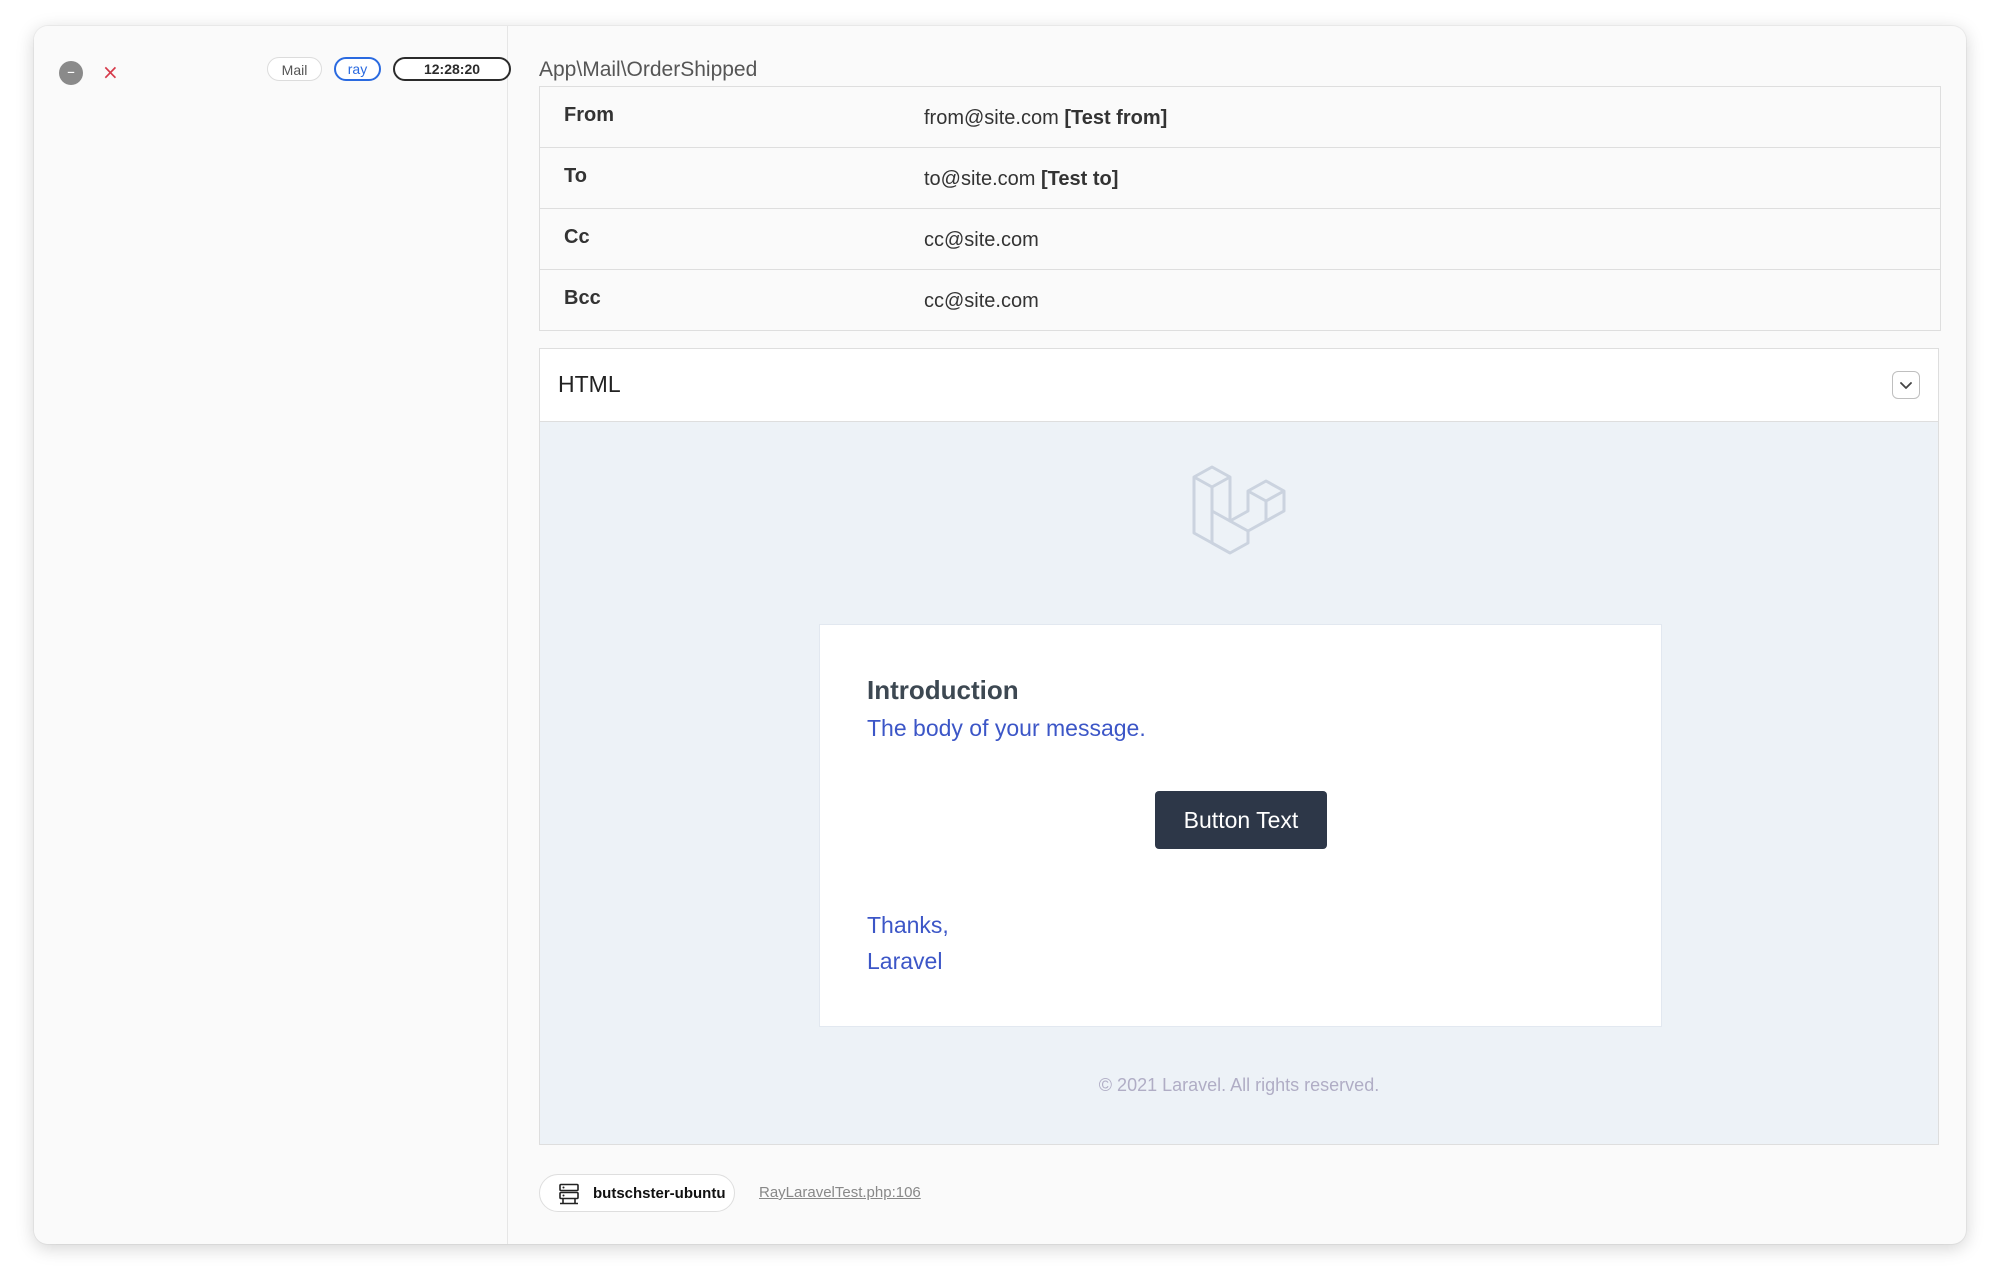 This screenshot has height=1285, width=2000. Describe the element at coordinates (575, 176) in the screenshot. I see `header-key: To` at that location.